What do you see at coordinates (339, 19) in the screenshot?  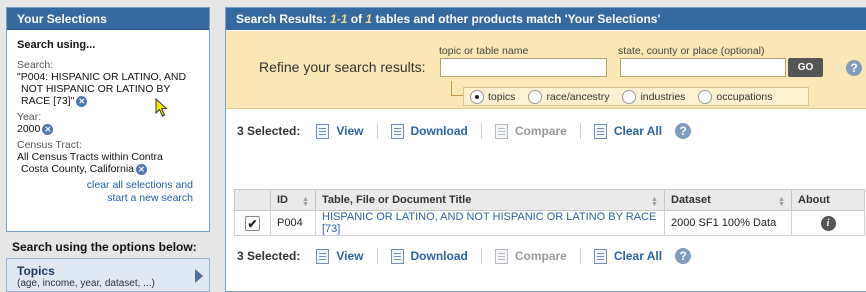 I see `results-range: 1-1` at bounding box center [339, 19].